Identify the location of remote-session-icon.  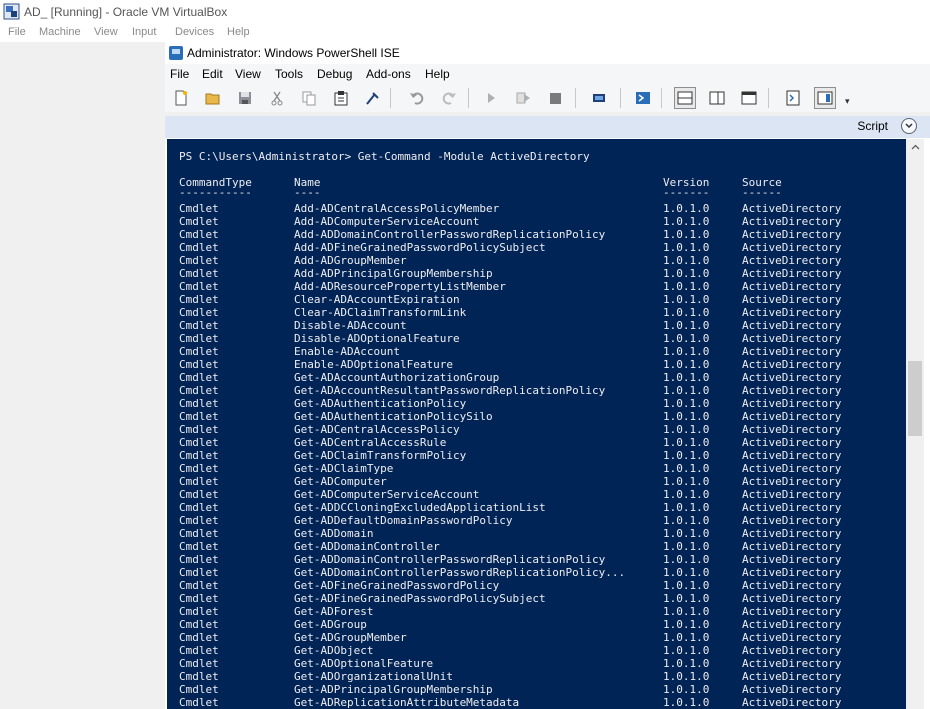
(599, 98).